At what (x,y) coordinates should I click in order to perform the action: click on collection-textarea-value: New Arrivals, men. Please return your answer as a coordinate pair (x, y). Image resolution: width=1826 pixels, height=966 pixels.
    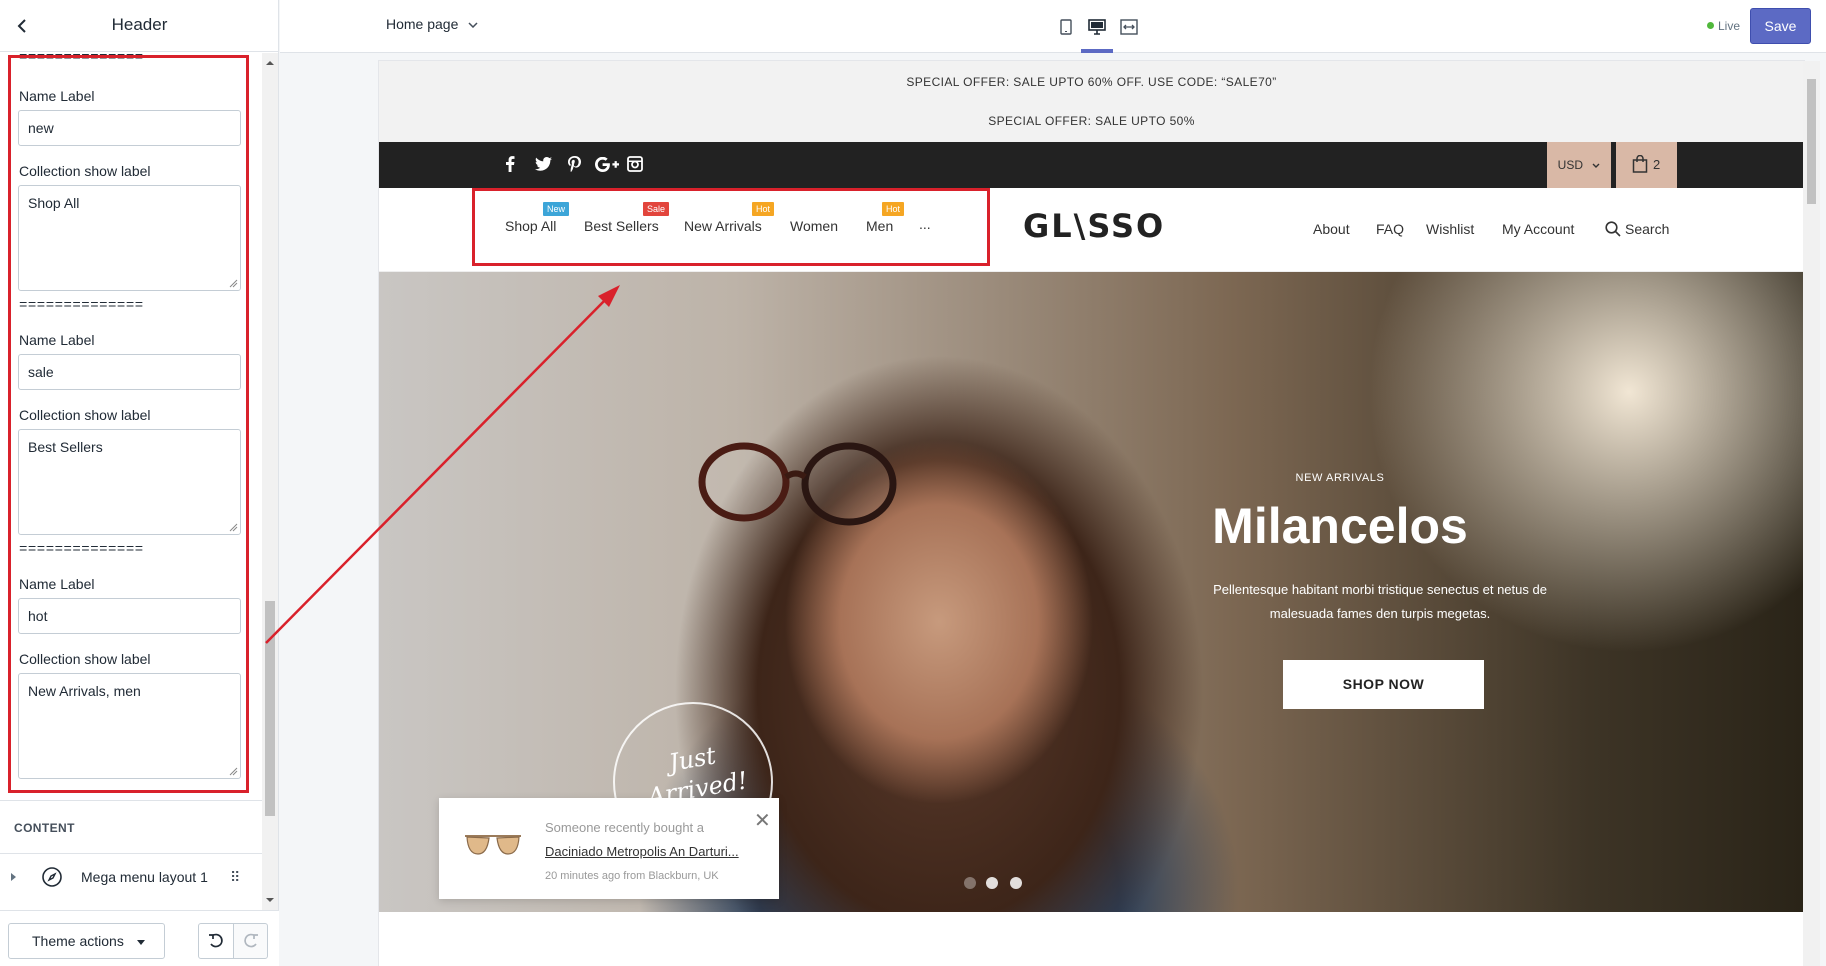
    Looking at the image, I should click on (84, 691).